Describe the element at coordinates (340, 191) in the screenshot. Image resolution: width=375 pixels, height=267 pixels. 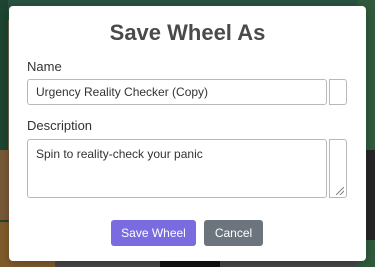
I see `resize-handle-icon` at that location.